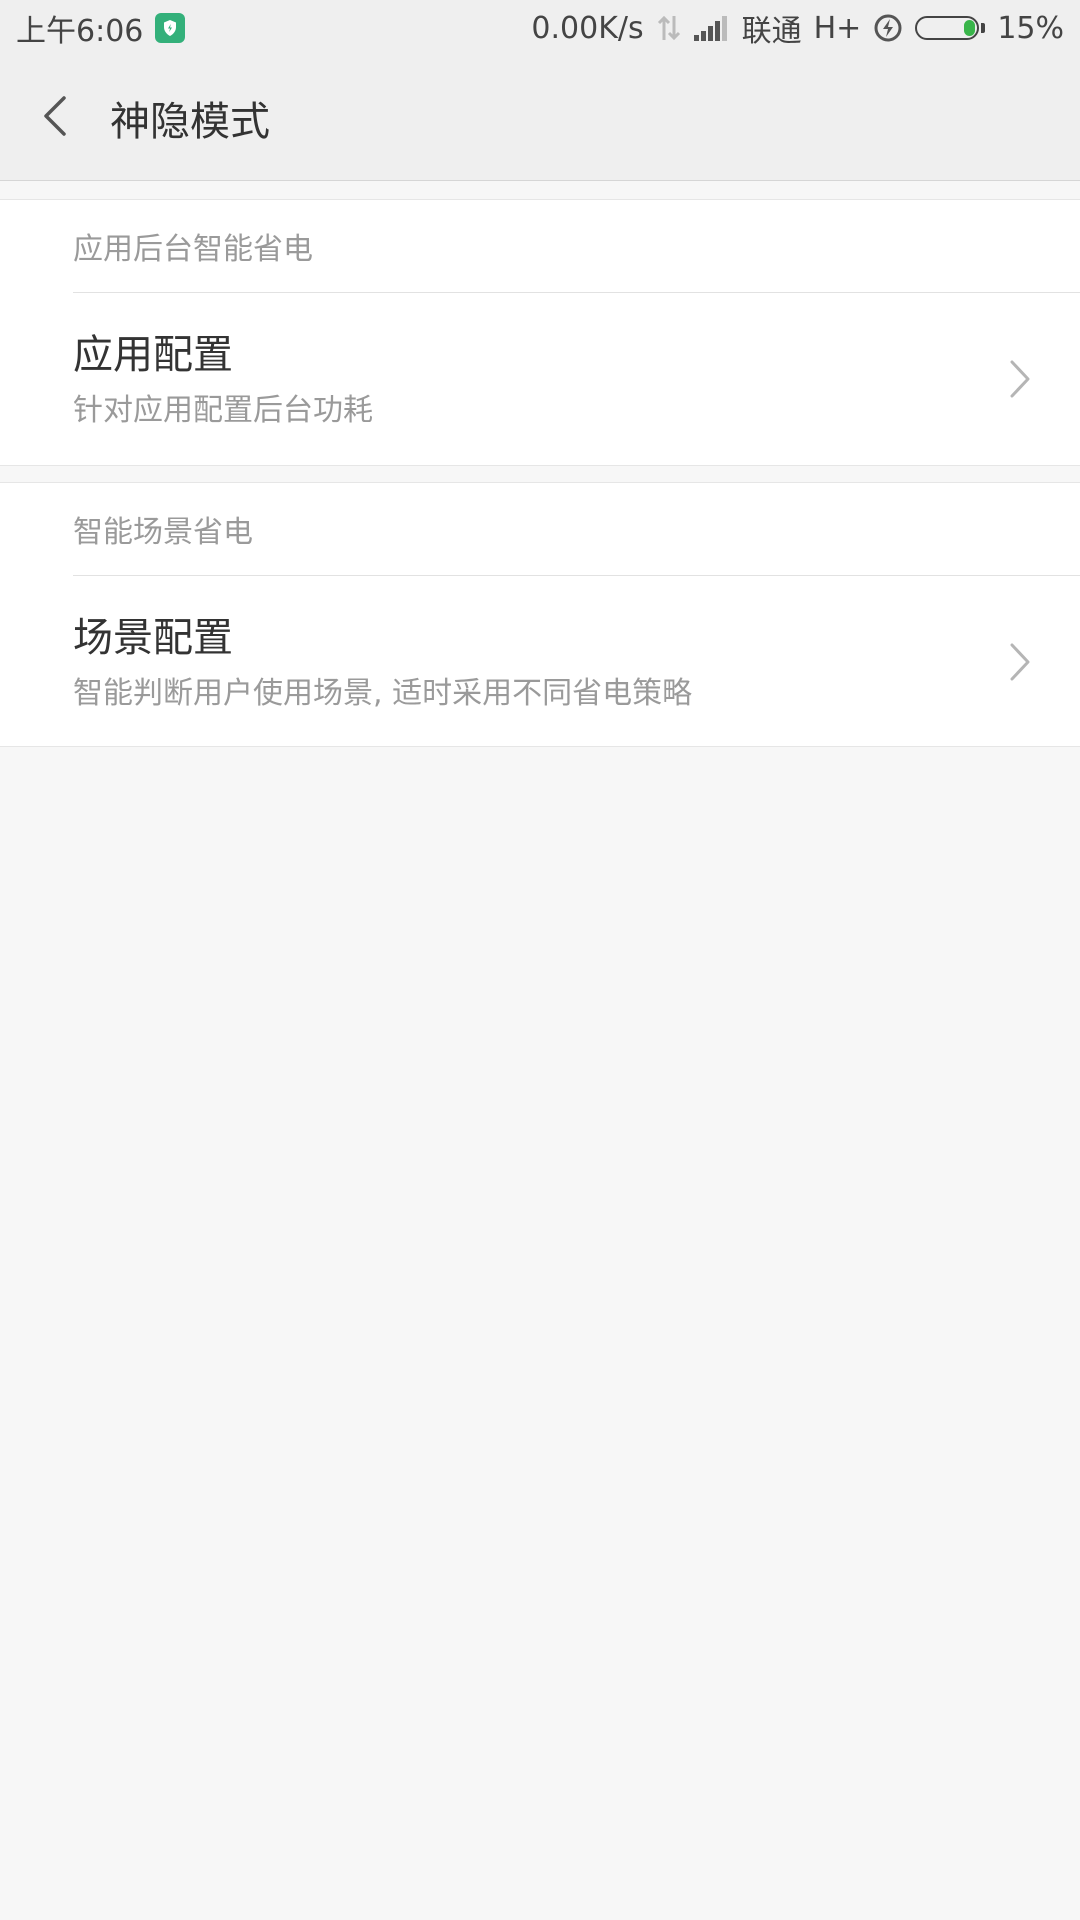 The width and height of the screenshot is (1080, 1920). Describe the element at coordinates (153, 638) in the screenshot. I see `item-title: 场景配置` at that location.